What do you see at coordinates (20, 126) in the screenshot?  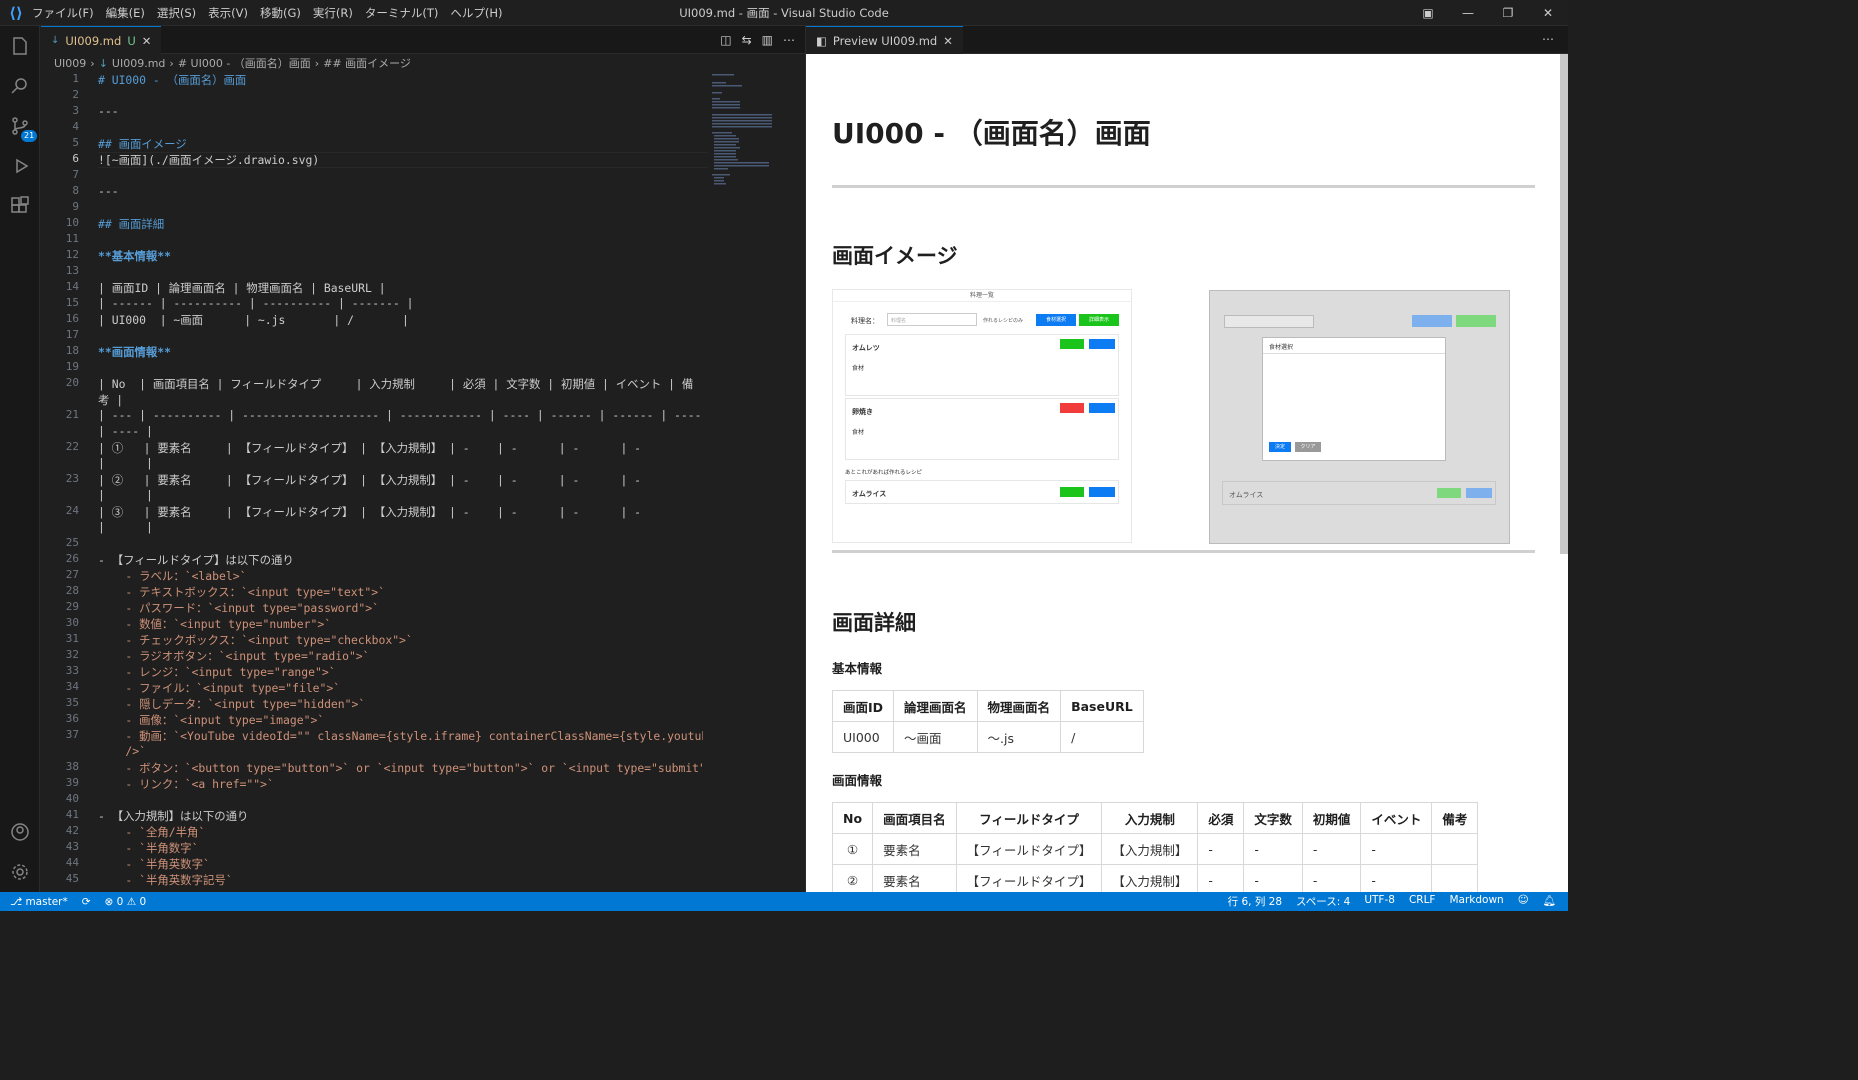 I see `source-control-icon: 21` at bounding box center [20, 126].